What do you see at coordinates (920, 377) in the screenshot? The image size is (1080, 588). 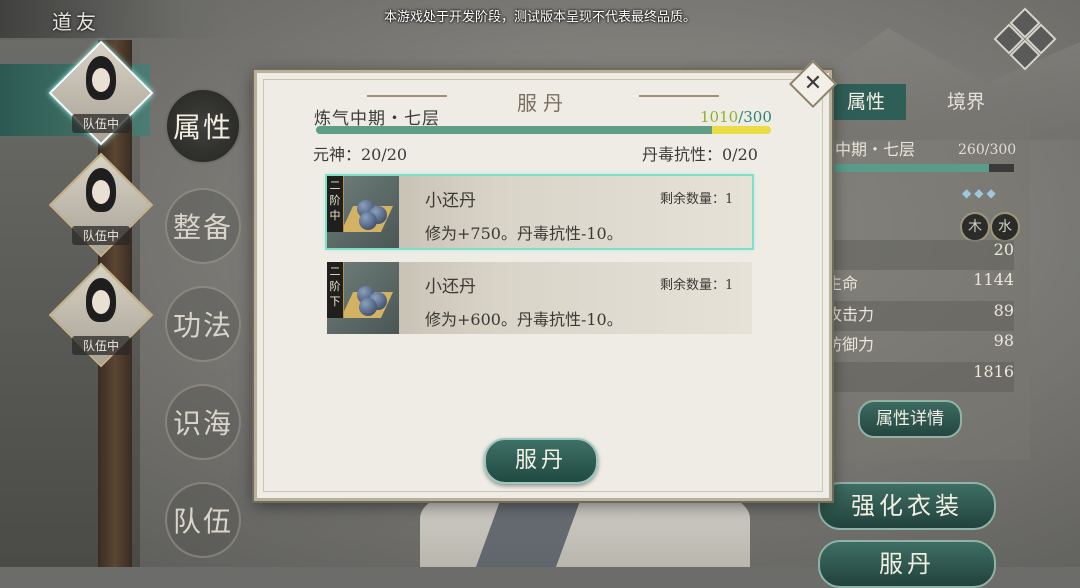 I see `stat-row: 1816` at bounding box center [920, 377].